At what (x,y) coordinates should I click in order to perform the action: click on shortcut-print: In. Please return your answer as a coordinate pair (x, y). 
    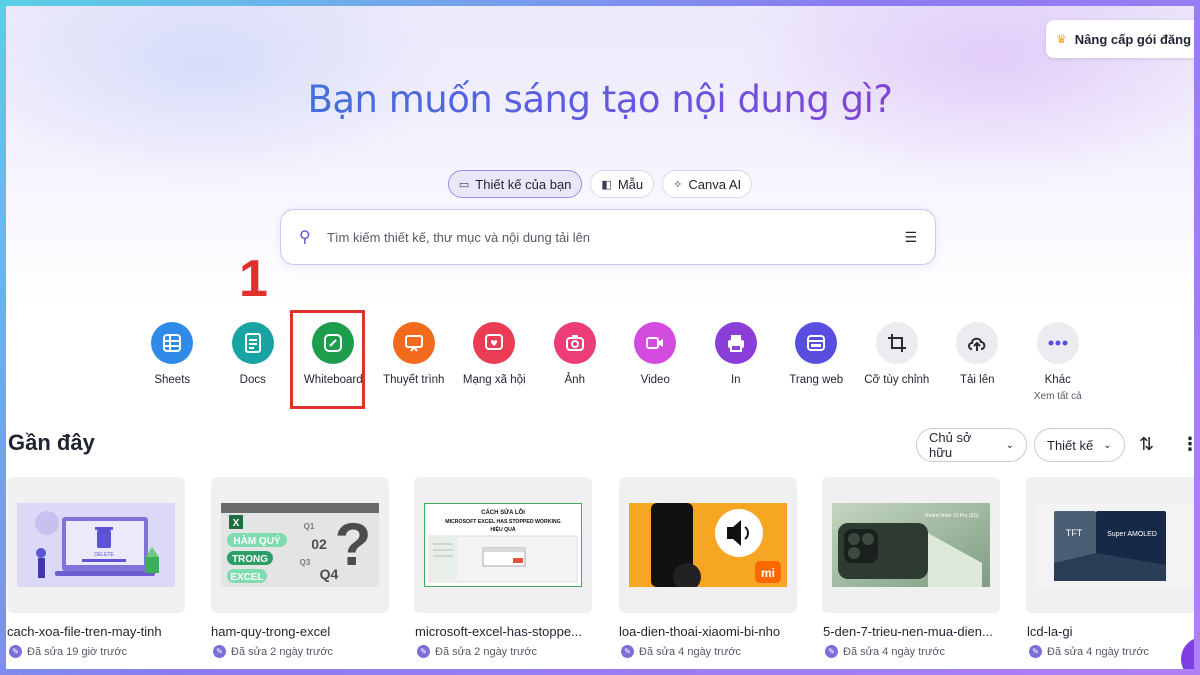
    Looking at the image, I should click on (736, 362).